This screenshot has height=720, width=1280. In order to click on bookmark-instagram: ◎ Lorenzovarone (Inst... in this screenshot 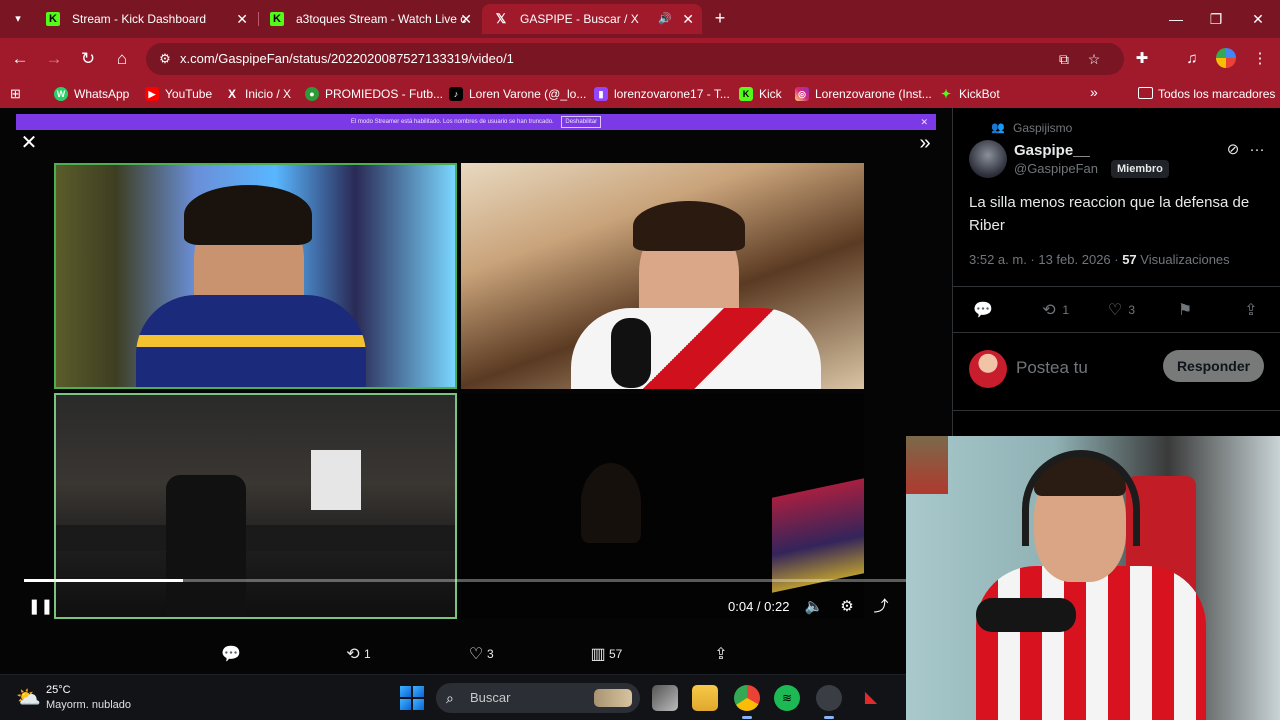, I will do `click(863, 94)`.